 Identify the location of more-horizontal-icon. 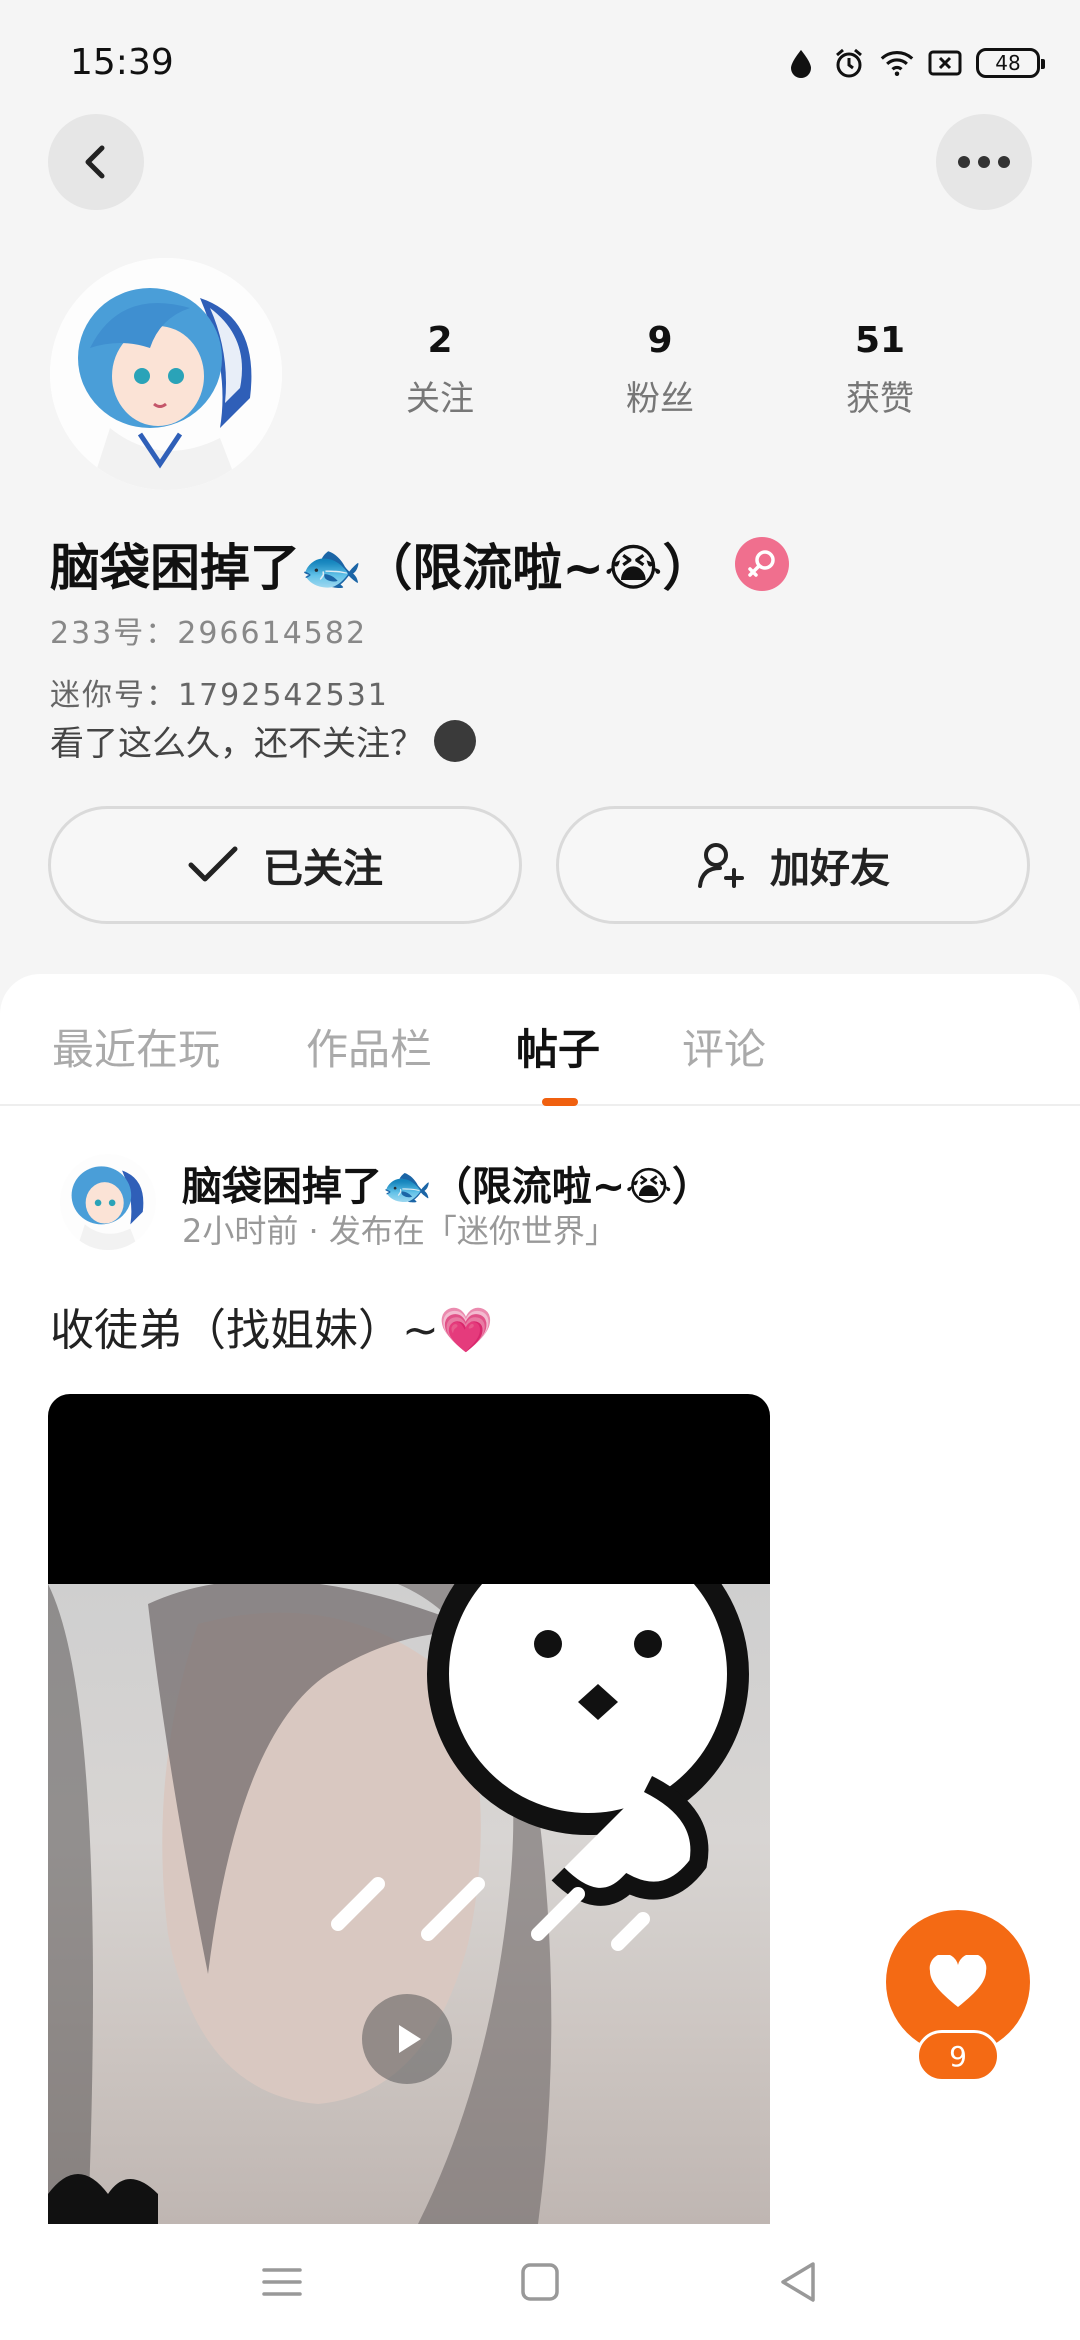
(984, 162).